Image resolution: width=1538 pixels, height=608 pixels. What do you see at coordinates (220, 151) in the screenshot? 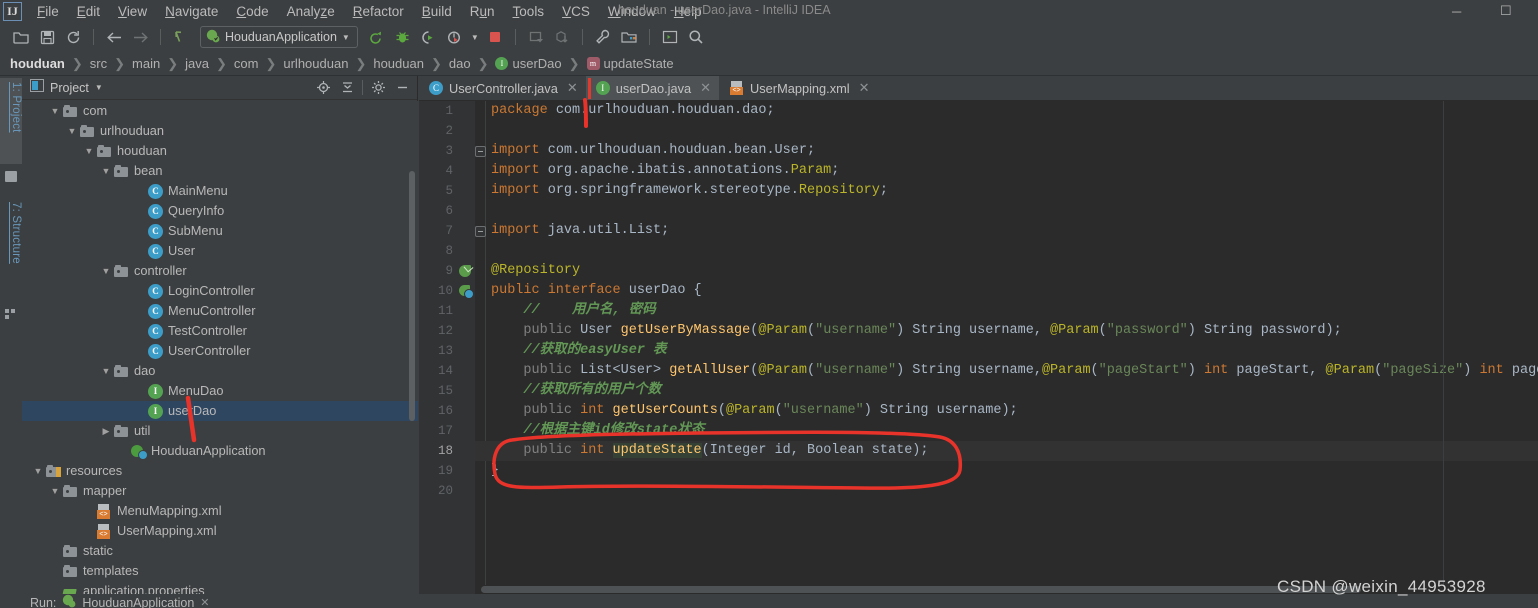
I see `tree-node-houduan: ▼ houduan` at bounding box center [220, 151].